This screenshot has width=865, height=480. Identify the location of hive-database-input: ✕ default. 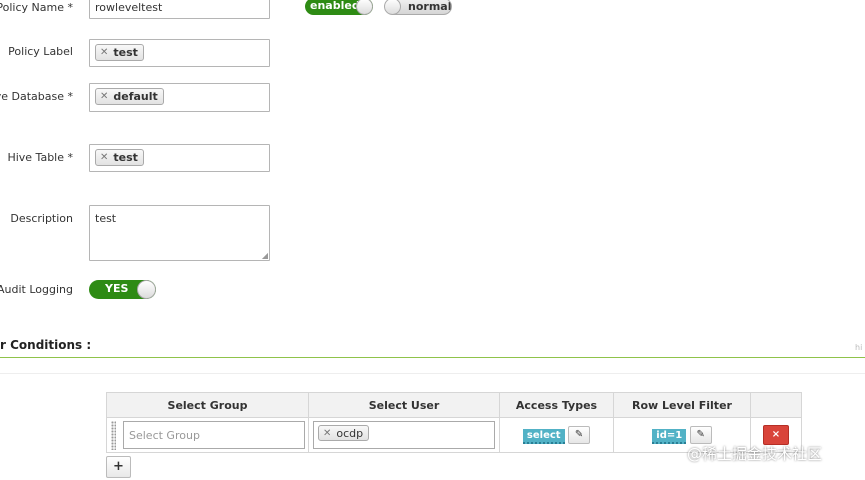
(179, 97).